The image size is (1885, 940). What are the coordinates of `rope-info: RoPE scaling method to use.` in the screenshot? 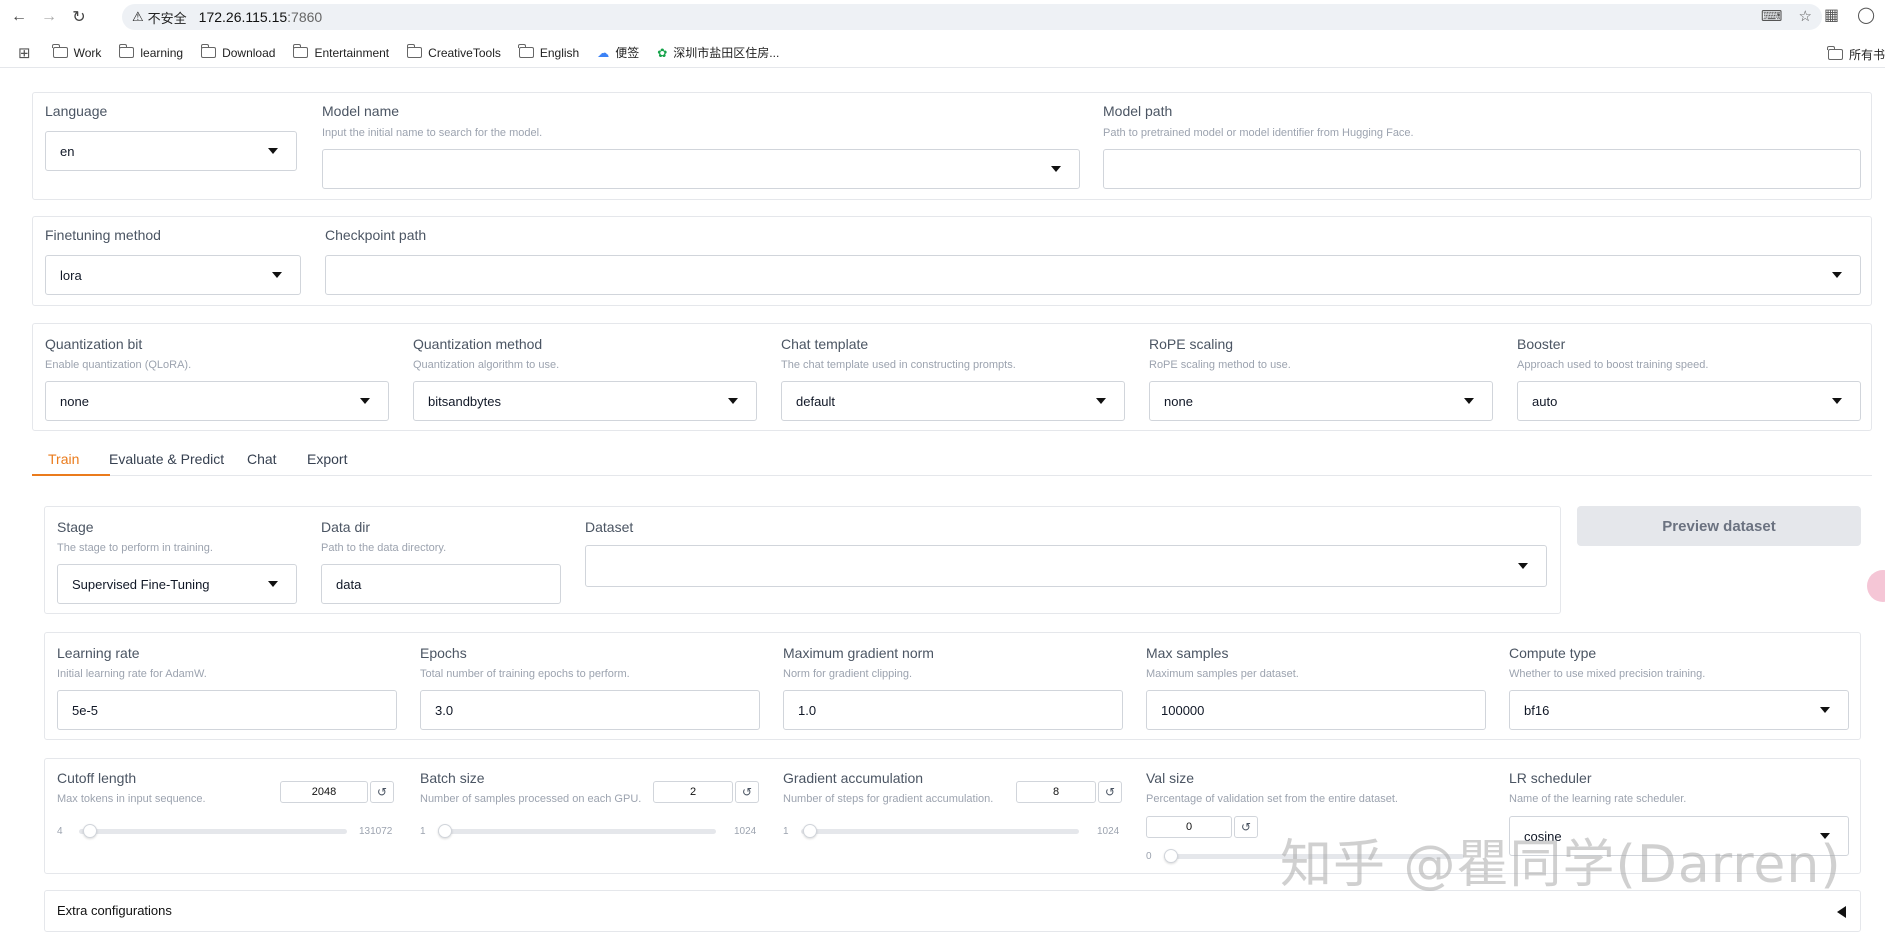 It's located at (1220, 365).